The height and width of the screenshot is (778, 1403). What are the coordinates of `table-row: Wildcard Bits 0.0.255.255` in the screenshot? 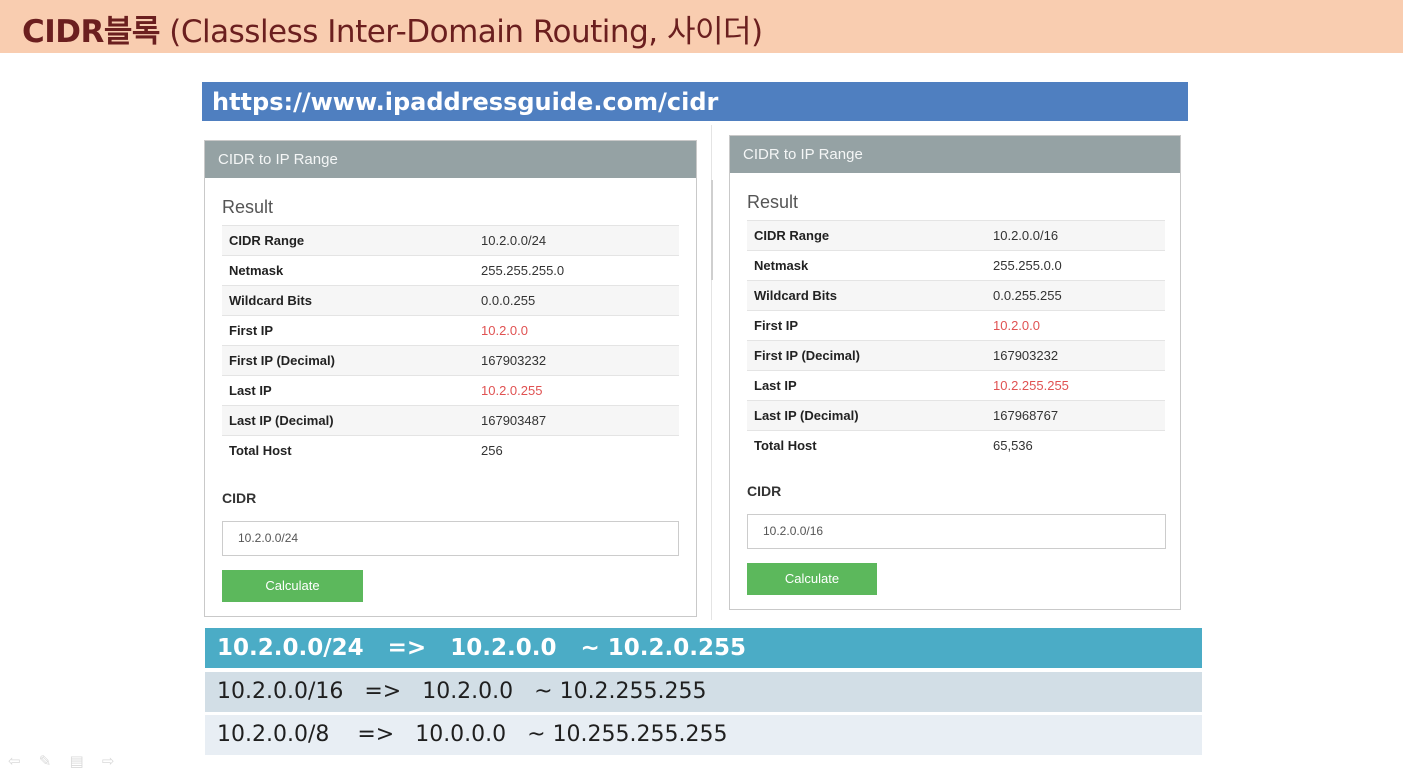 It's located at (956, 295).